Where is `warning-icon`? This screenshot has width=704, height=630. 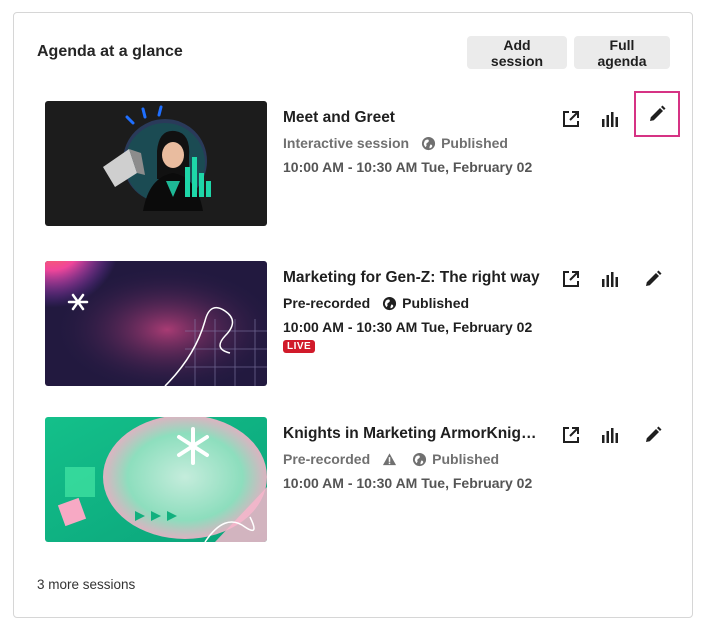
warning-icon is located at coordinates (389, 459).